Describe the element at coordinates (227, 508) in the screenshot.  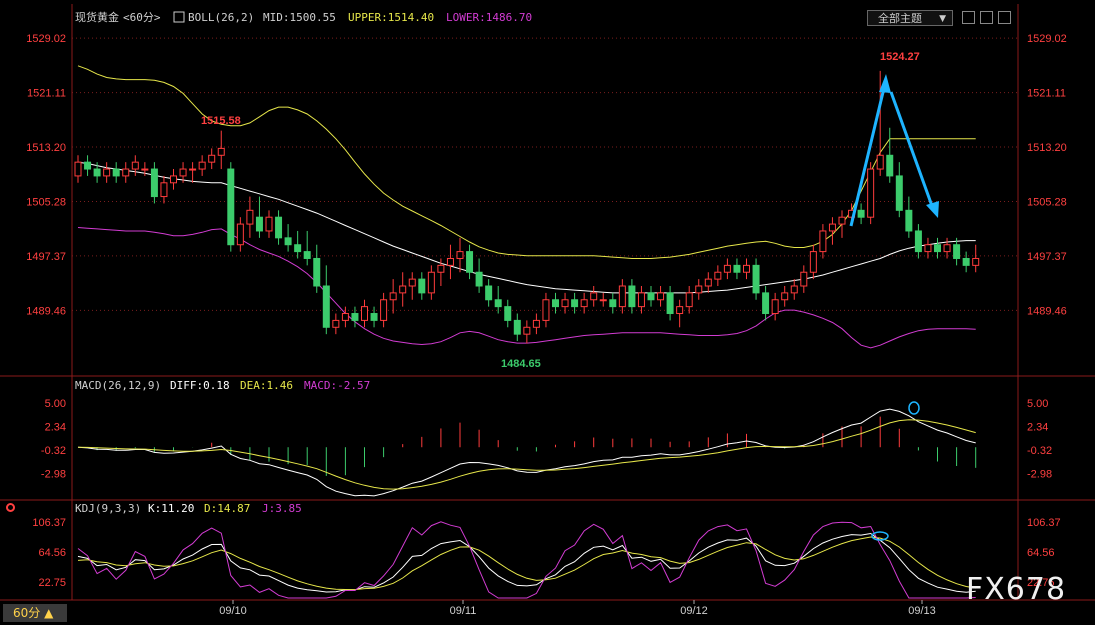
I see `kdj-d: D:14.87` at that location.